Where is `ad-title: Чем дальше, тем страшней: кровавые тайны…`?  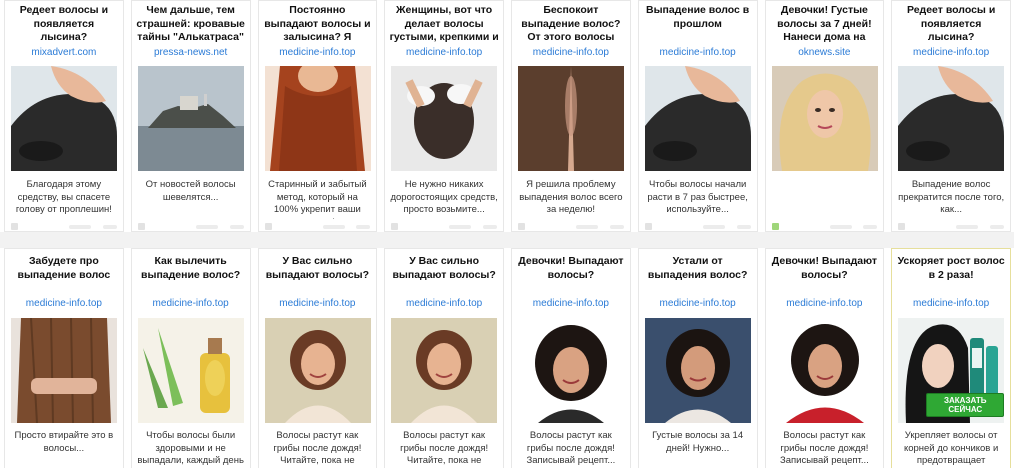 ad-title: Чем дальше, тем страшней: кровавые тайны… is located at coordinates (191, 24).